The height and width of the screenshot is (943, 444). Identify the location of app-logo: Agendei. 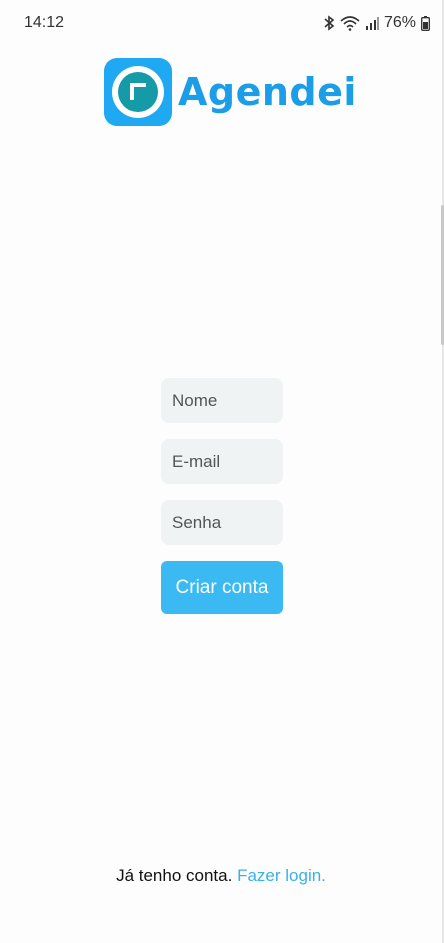
(230, 92).